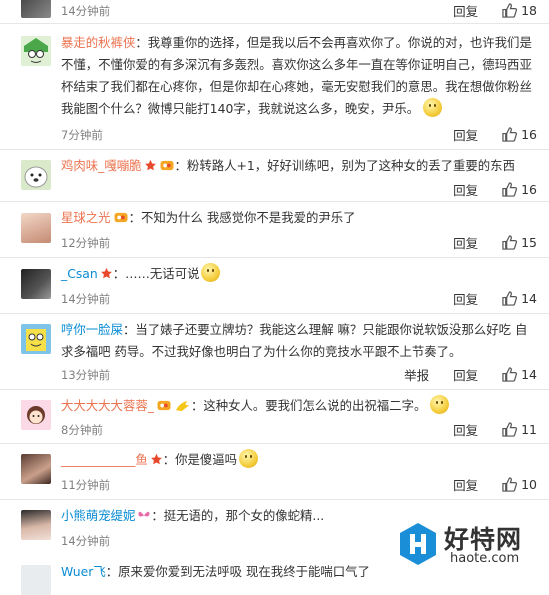 Image resolution: width=549 pixels, height=595 pixels. What do you see at coordinates (519, 429) in the screenshot?
I see `like-button: 11` at bounding box center [519, 429].